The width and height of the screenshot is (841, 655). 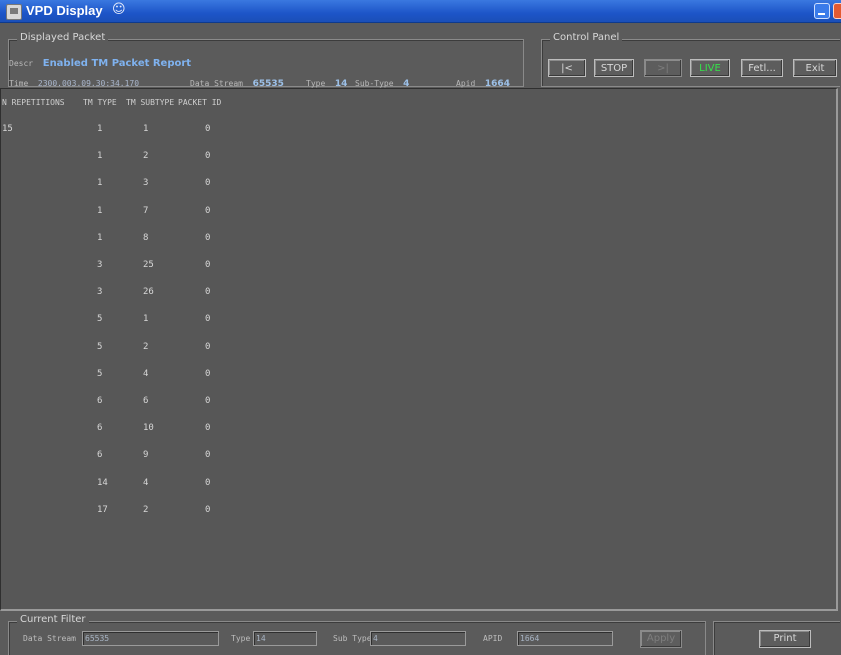 I want to click on exit-button: Exit, so click(x=815, y=68).